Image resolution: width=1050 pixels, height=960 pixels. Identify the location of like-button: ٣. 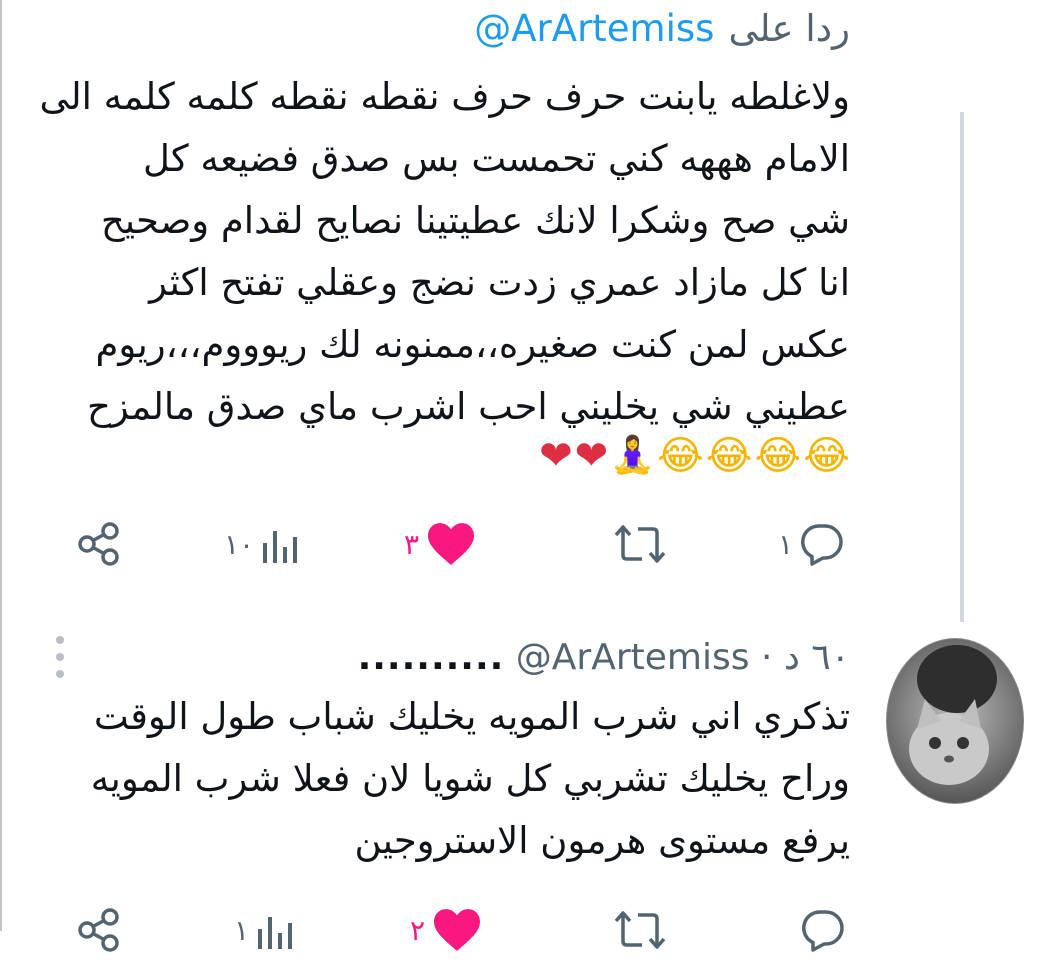
(440, 544).